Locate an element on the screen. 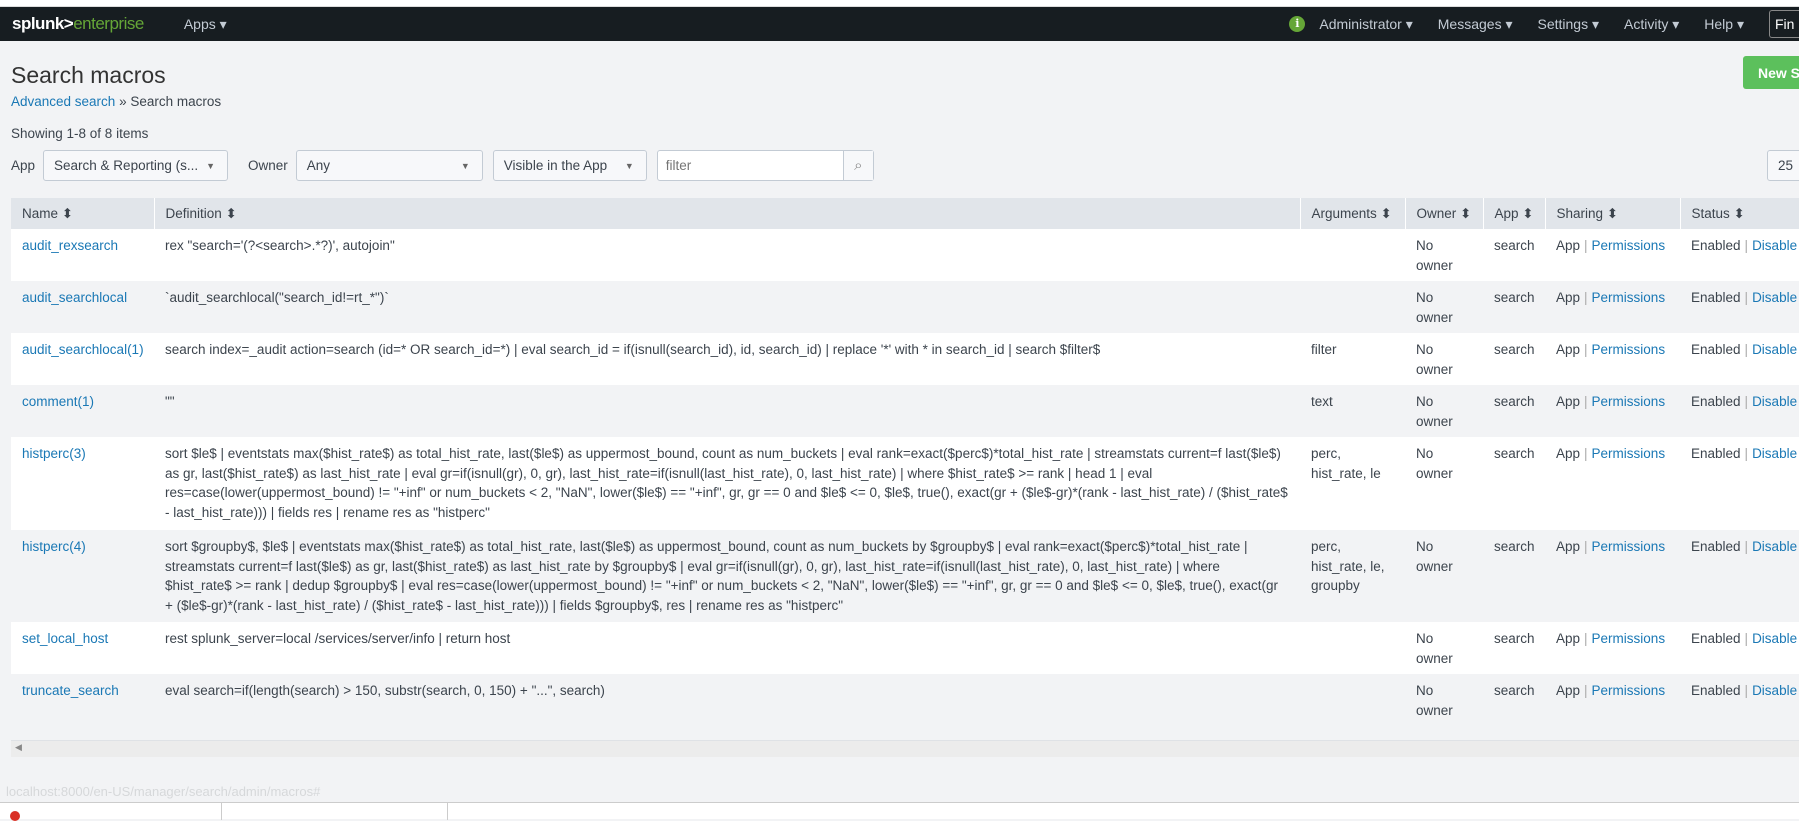 The height and width of the screenshot is (821, 1799). macro-name-link: histperc(4) is located at coordinates (54, 546).